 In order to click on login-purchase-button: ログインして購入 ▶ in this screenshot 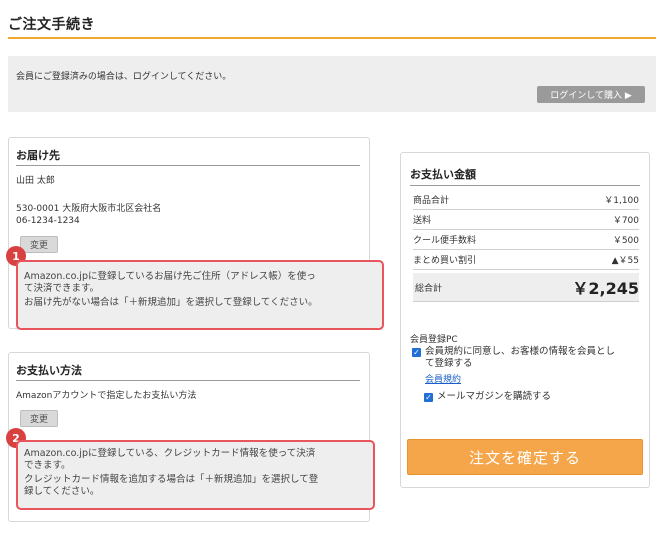, I will do `click(591, 94)`.